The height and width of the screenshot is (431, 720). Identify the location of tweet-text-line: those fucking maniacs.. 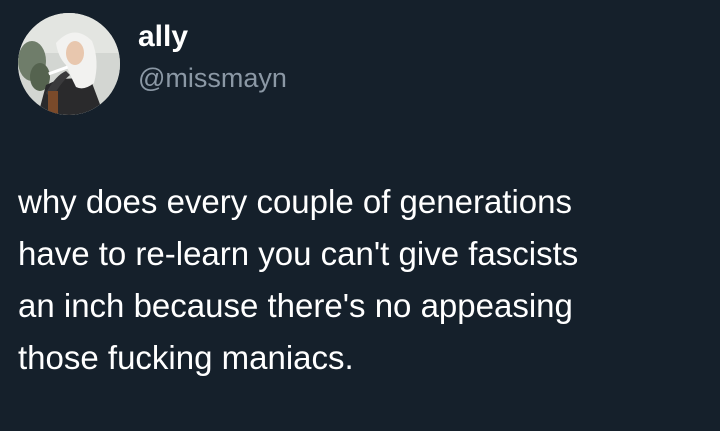
(186, 357).